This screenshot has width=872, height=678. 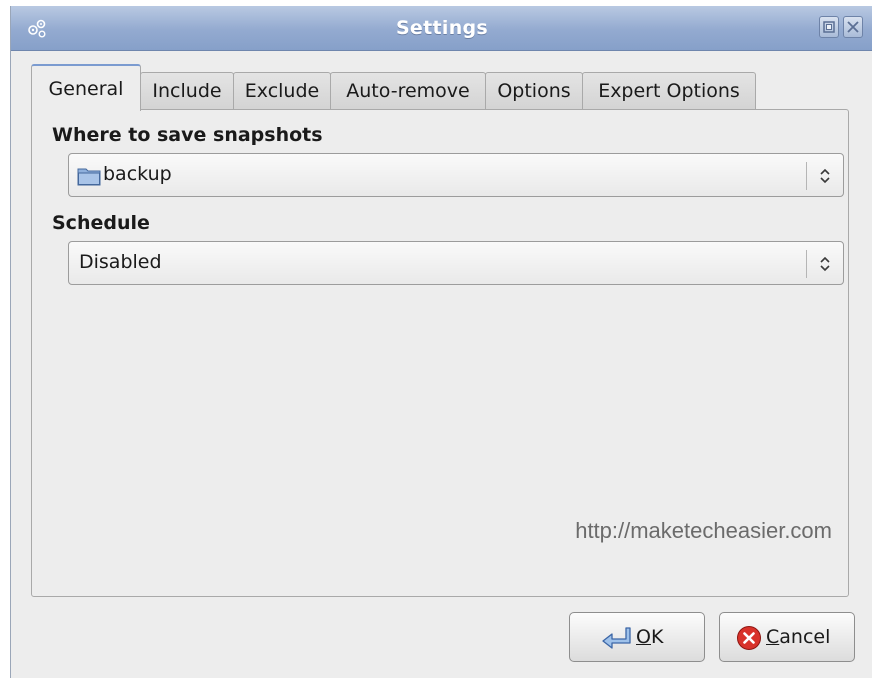 I want to click on cancel-icon, so click(x=749, y=638).